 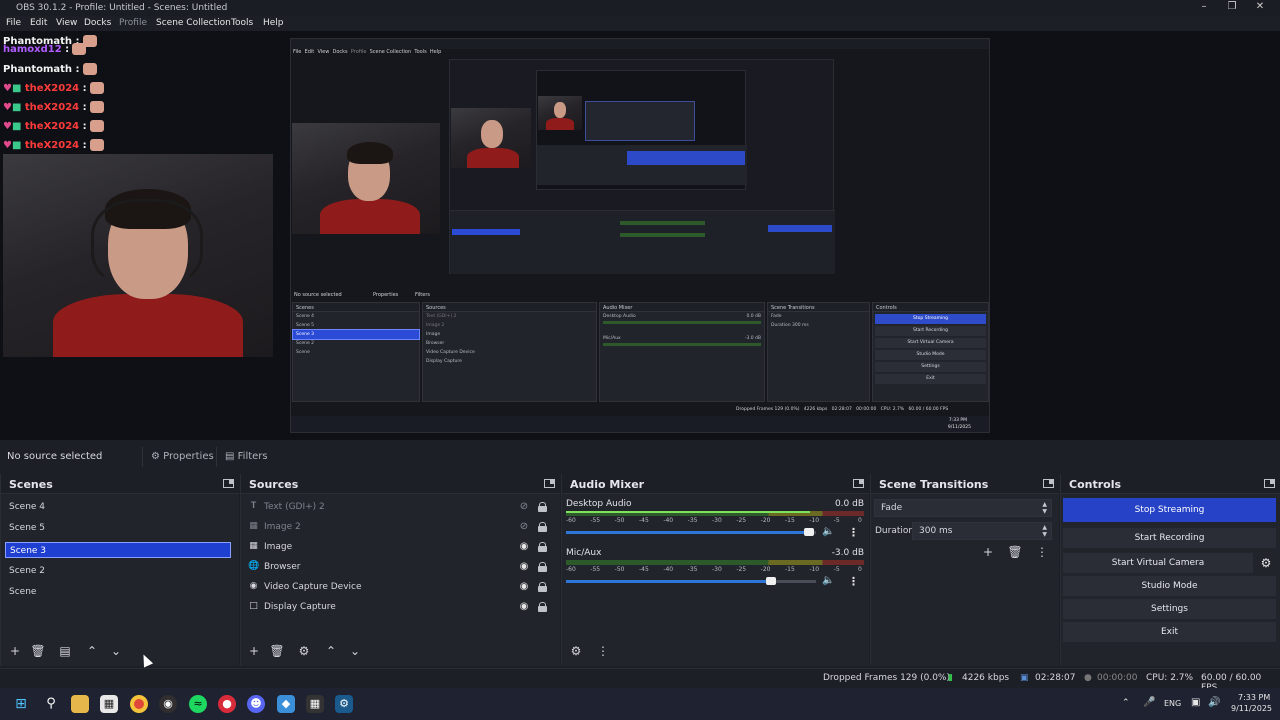 I want to click on clock-time: 7:33 PM, so click(x=1254, y=697).